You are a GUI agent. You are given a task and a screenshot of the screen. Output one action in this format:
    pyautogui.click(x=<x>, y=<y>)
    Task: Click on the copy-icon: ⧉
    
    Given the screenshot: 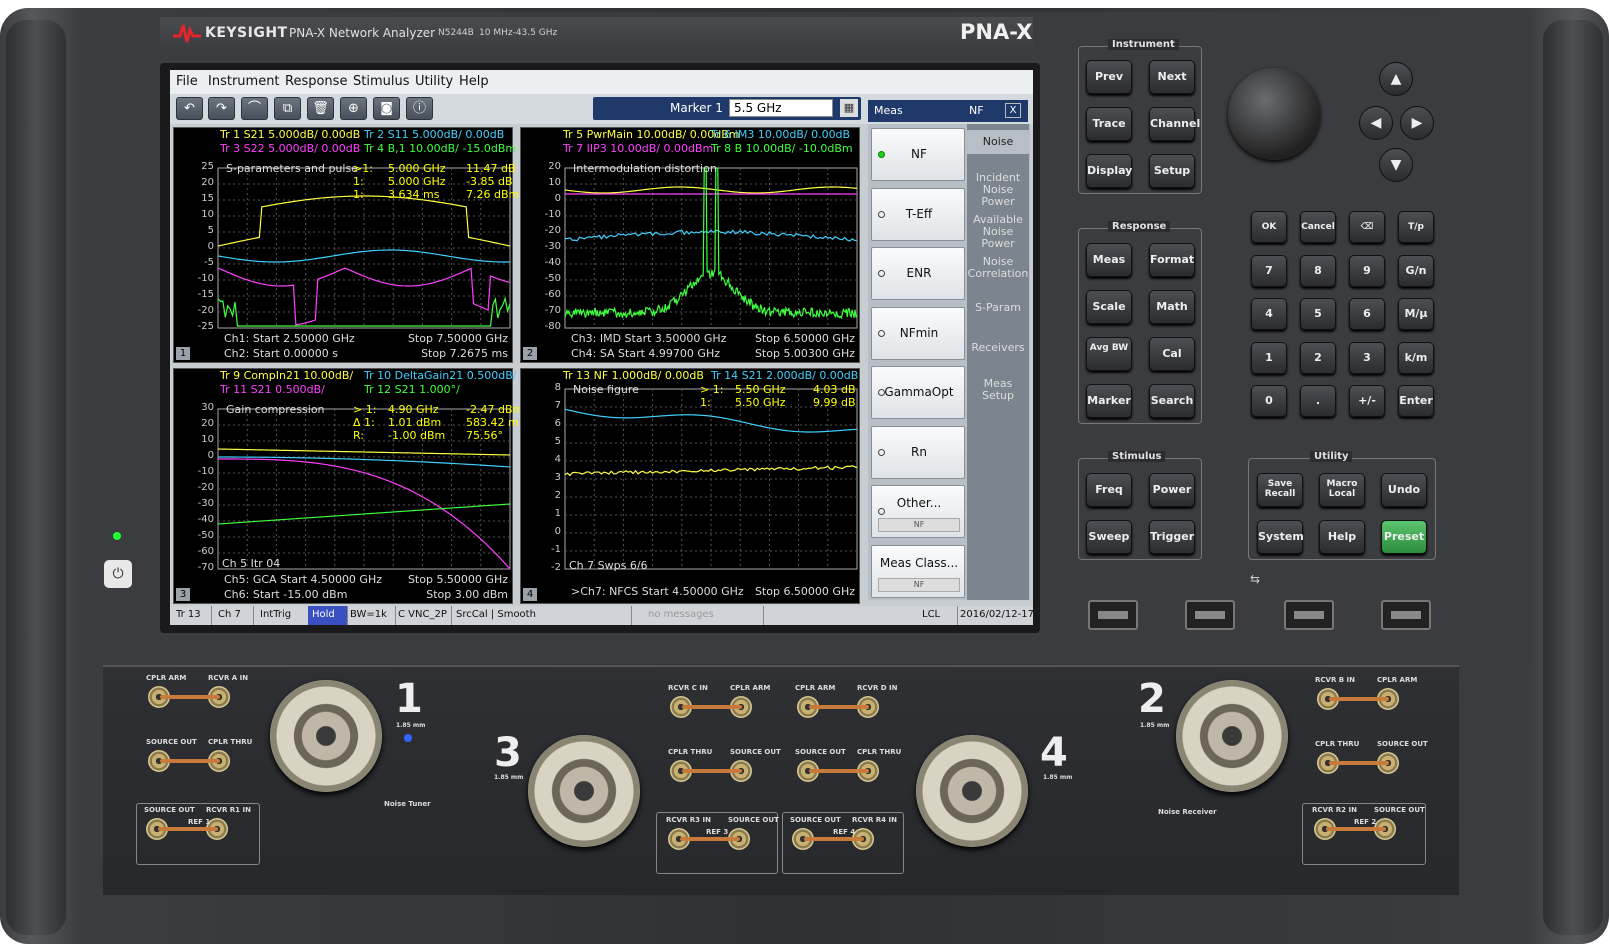 What is the action you would take?
    pyautogui.click(x=287, y=108)
    